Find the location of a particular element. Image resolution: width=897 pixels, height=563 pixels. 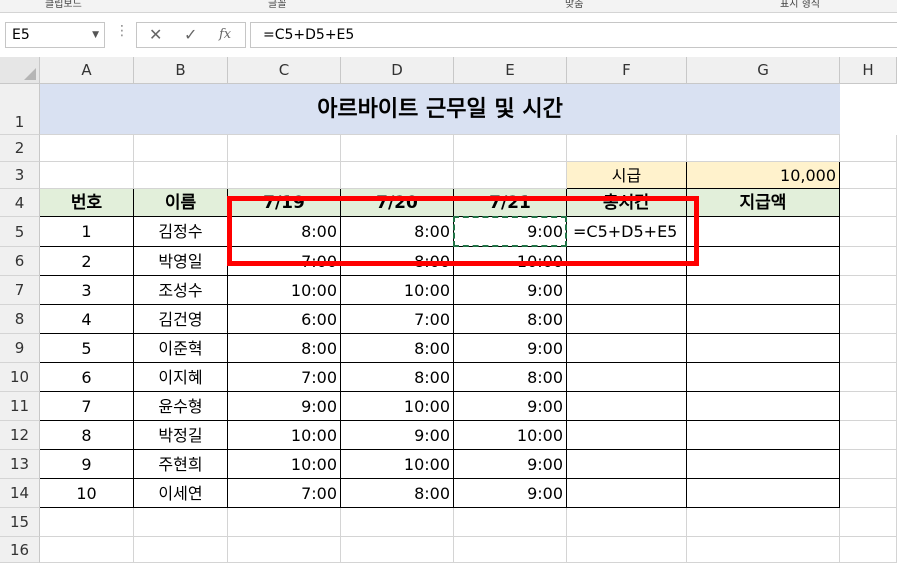

column-header-g: G is located at coordinates (763, 70).